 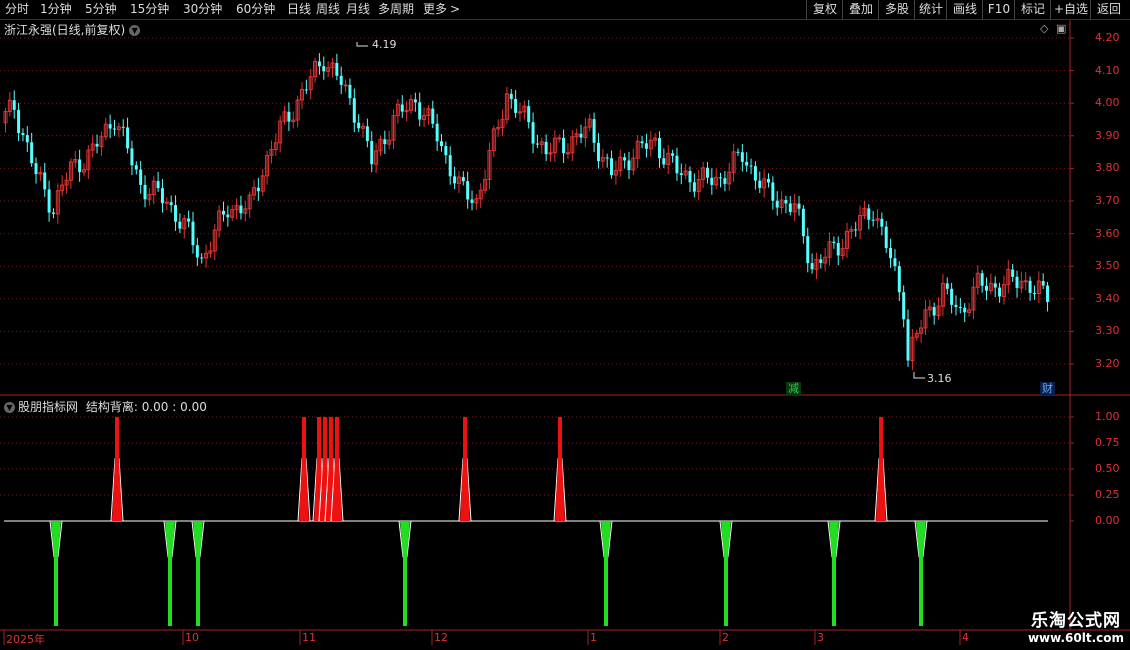 What do you see at coordinates (9, 407) in the screenshot?
I see `indicator-menu-icon: ▼` at bounding box center [9, 407].